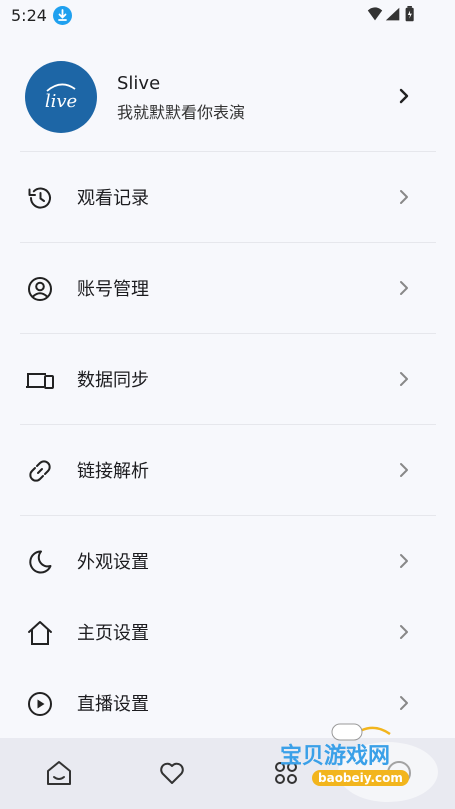 The image size is (455, 809). I want to click on devices-sync-icon, so click(40, 381).